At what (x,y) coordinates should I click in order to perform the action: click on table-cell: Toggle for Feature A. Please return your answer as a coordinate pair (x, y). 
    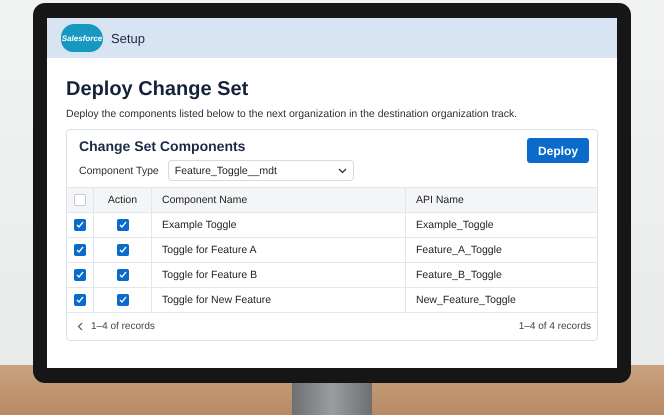
    Looking at the image, I should click on (209, 250).